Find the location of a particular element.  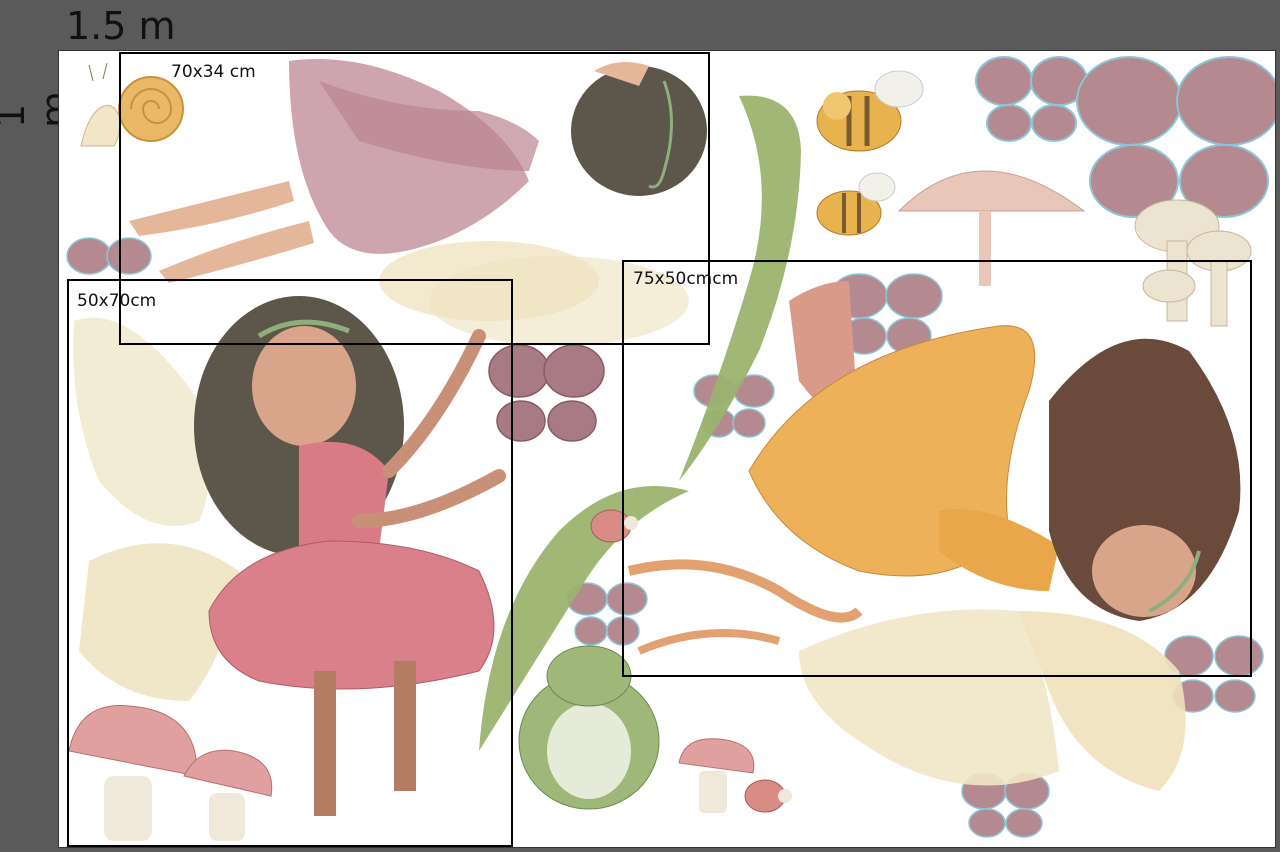

size-label-fairy-pink-lying: 70x34 cm is located at coordinates (213, 72).